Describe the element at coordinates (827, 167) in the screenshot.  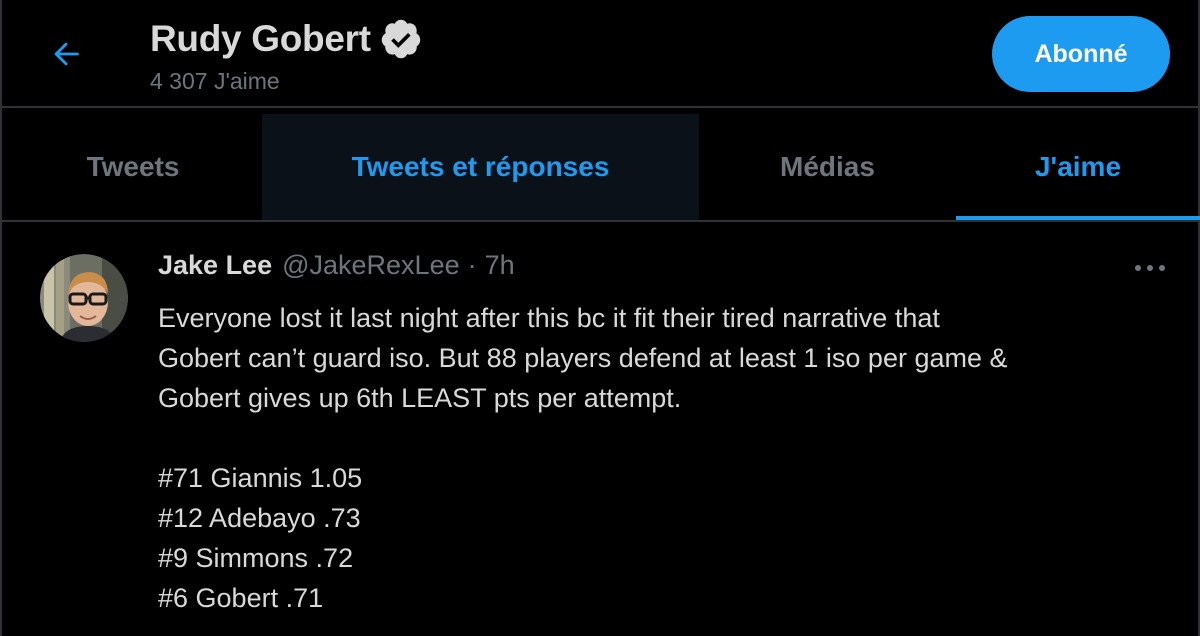
I see `tab-media: Médias` at that location.